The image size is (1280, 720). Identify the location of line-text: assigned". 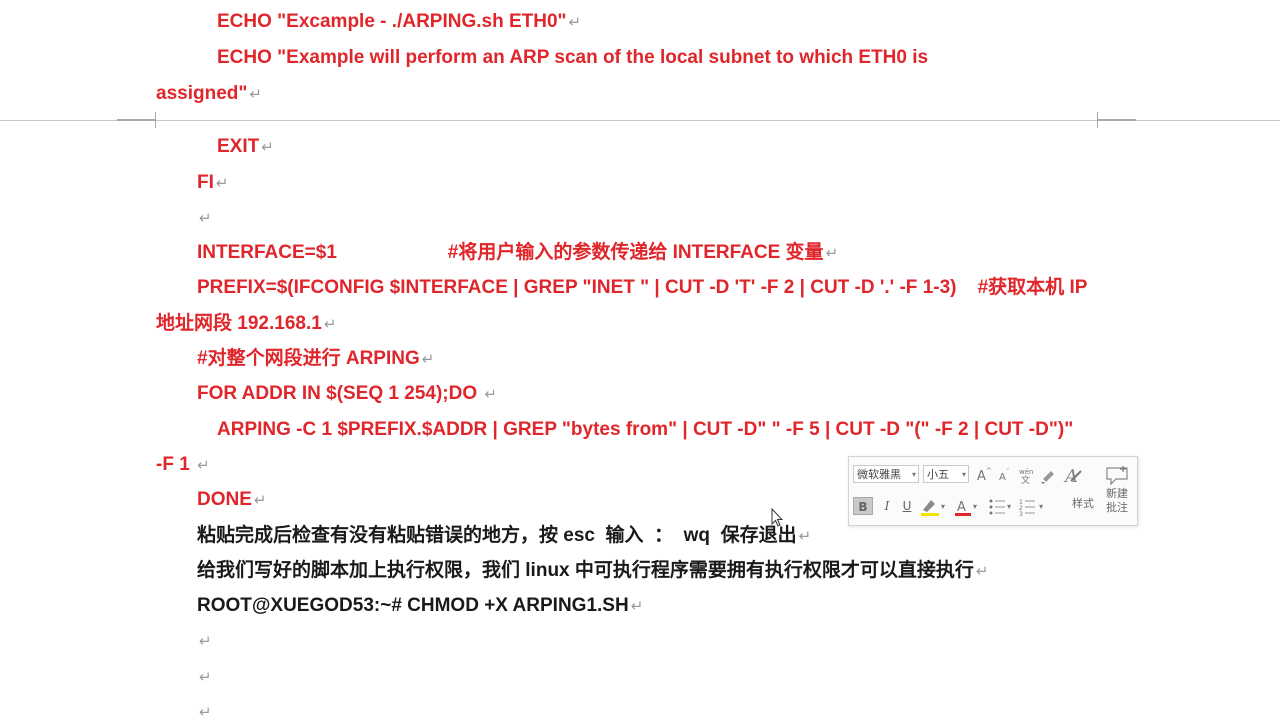
(202, 93).